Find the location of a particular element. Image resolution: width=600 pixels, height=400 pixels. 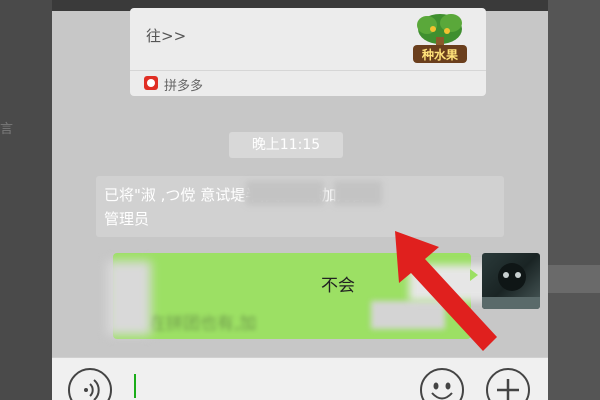

edge-text-fragment: 言 is located at coordinates (7, 129).